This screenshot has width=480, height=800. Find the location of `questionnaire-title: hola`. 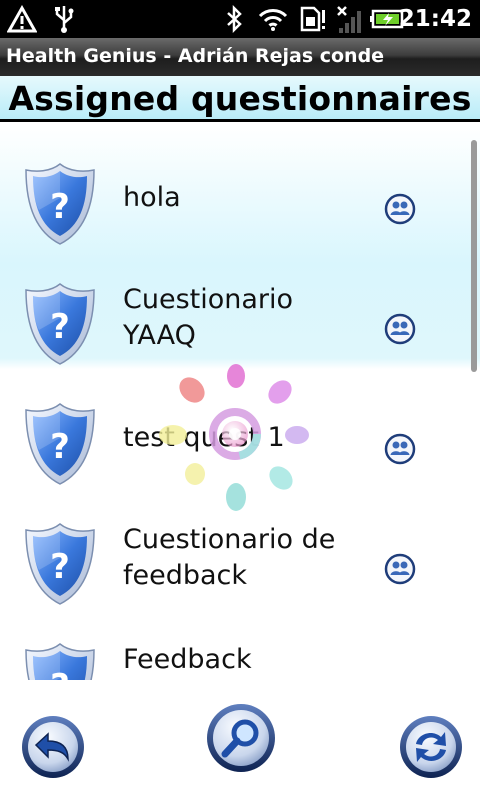

questionnaire-title: hola is located at coordinates (152, 197).